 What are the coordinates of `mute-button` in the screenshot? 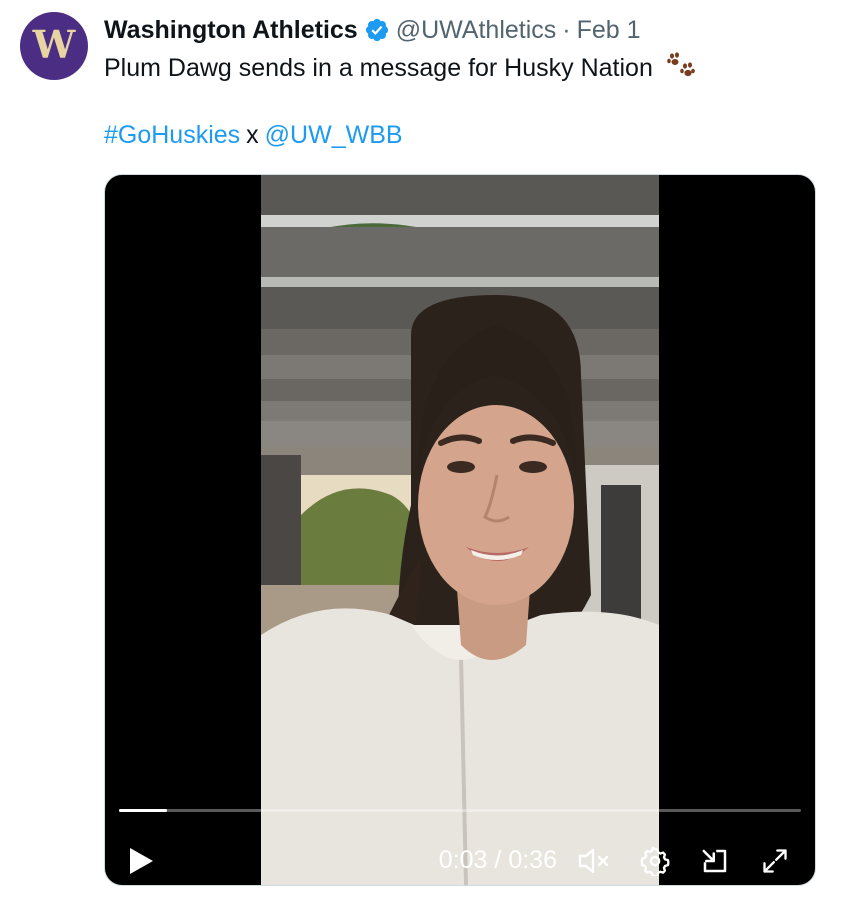 It's located at (595, 861).